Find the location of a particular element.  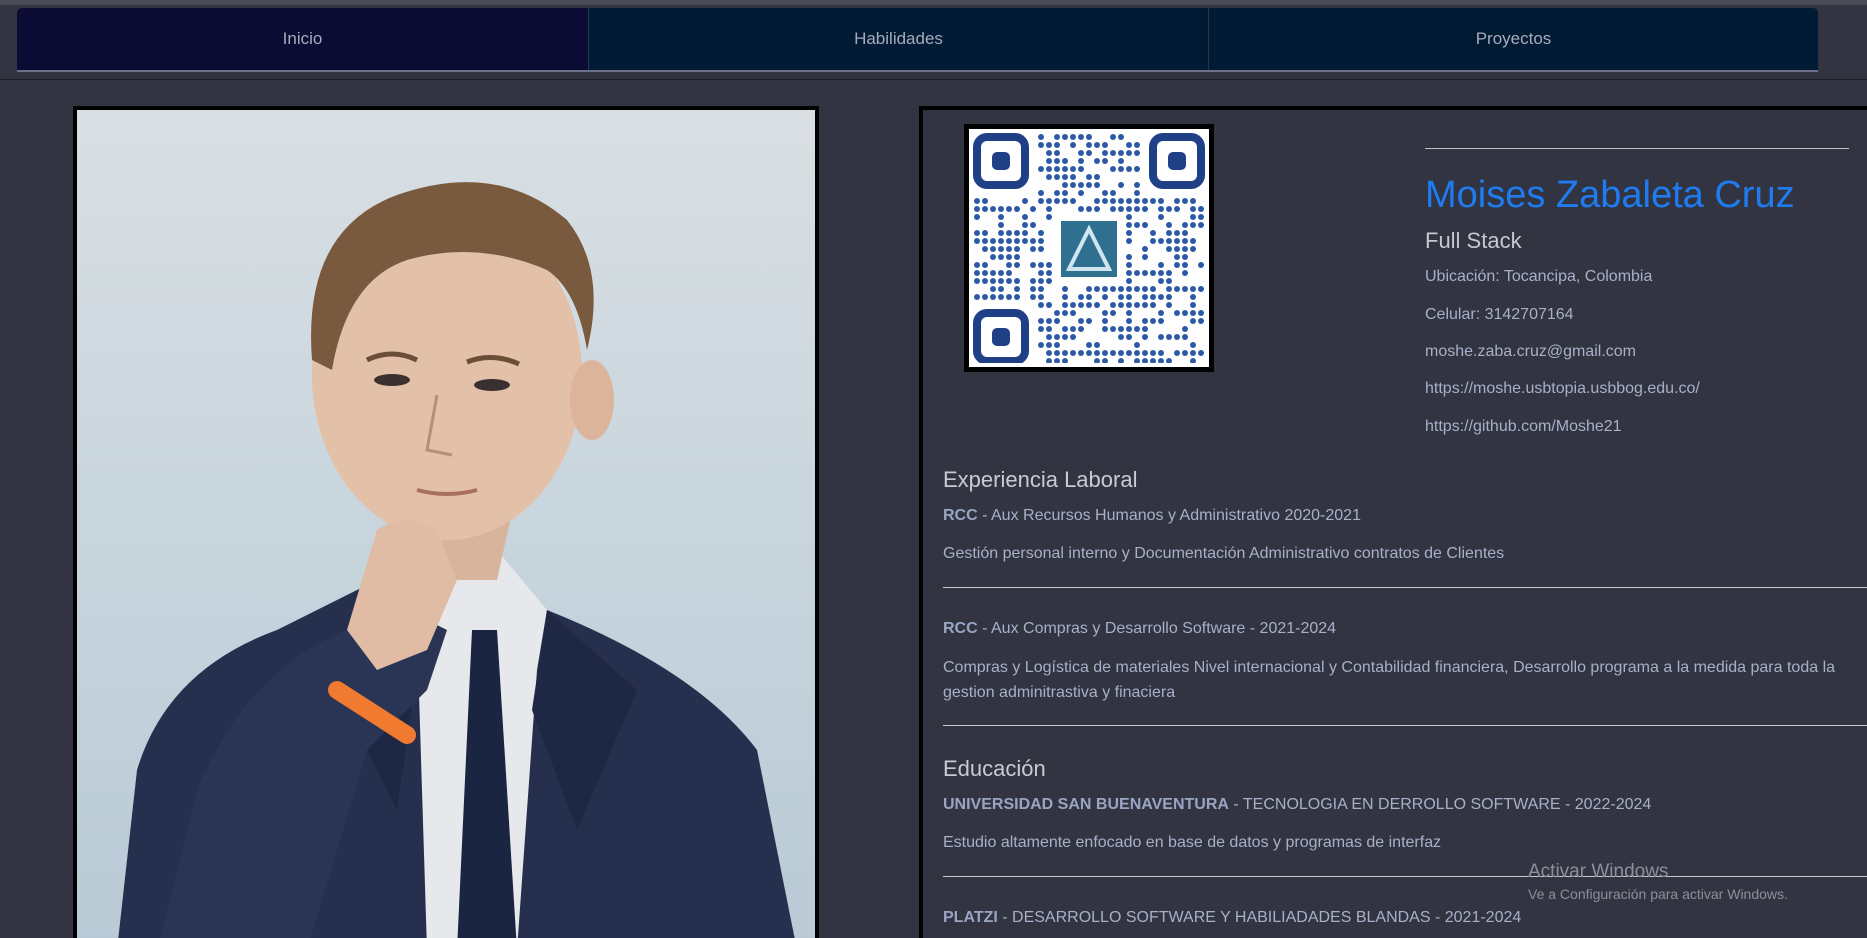

profile-email: moshe.zaba.cruz@gmail.com is located at coordinates (1530, 352).